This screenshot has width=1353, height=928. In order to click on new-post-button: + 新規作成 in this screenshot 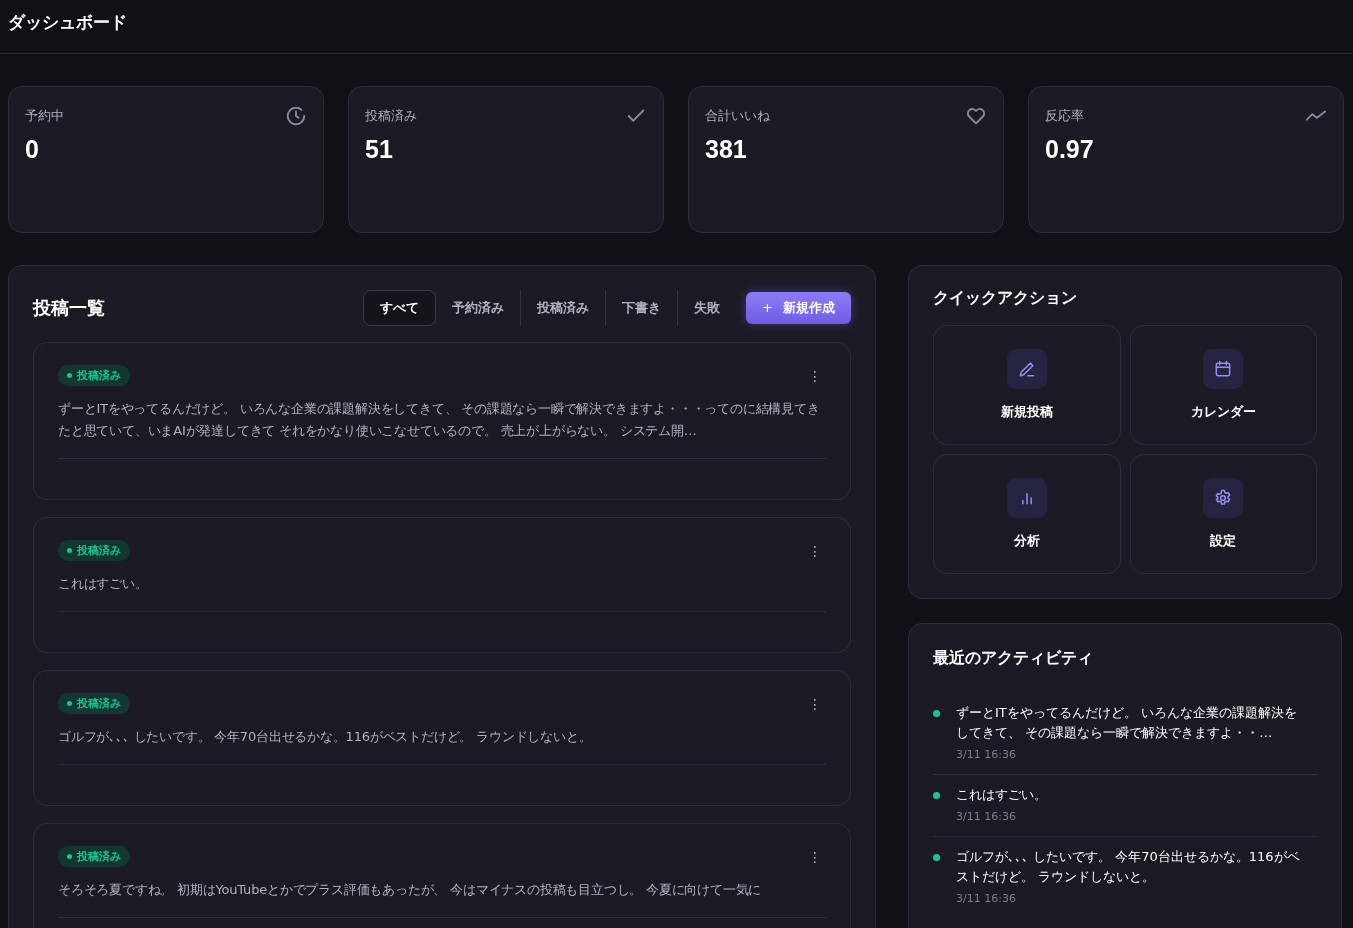, I will do `click(798, 308)`.